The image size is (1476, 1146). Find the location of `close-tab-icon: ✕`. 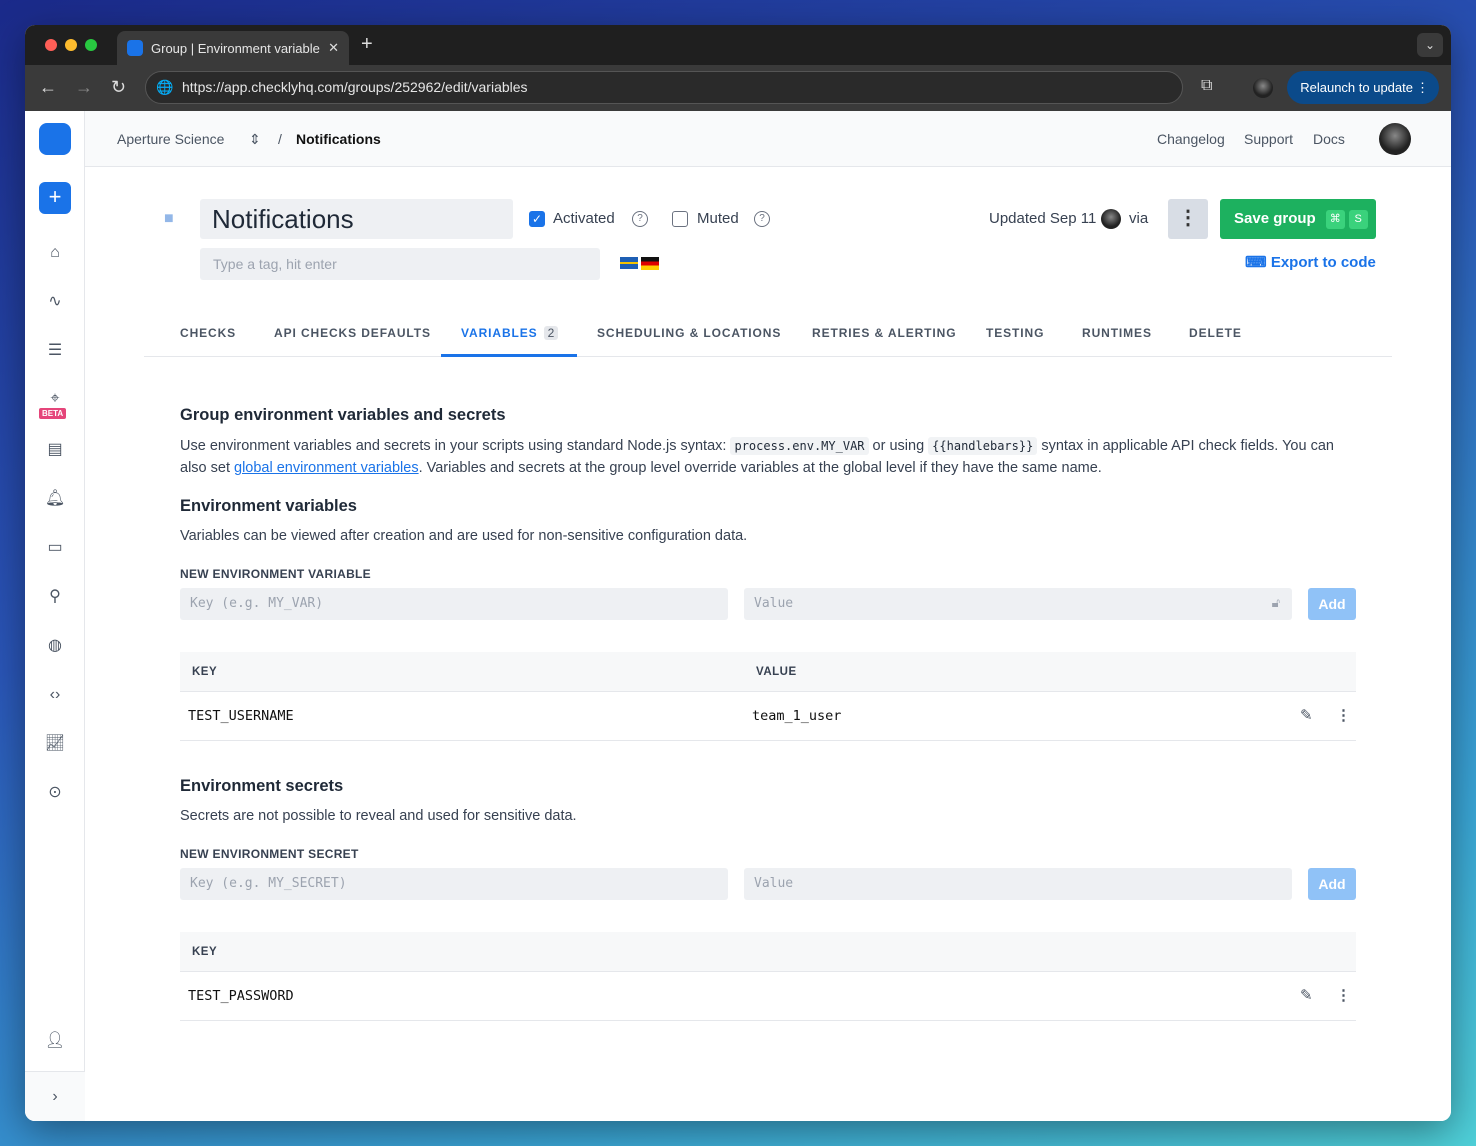

close-tab-icon: ✕ is located at coordinates (333, 48).